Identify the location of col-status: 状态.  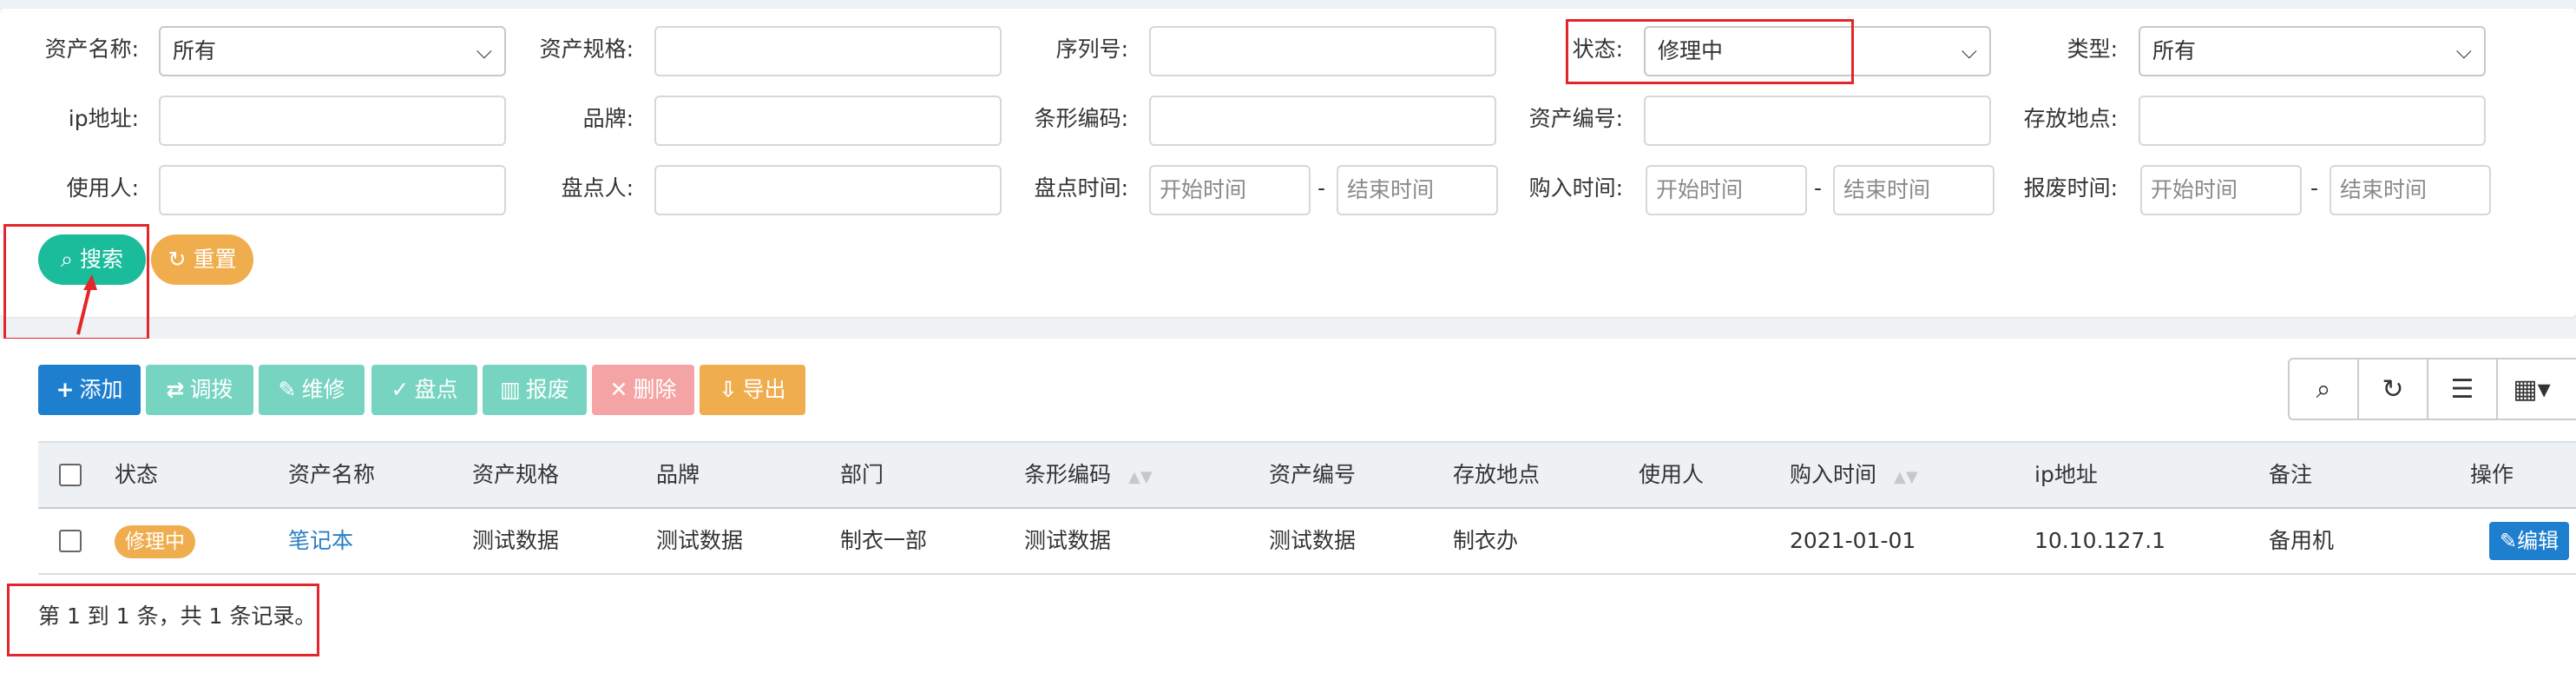
(136, 475).